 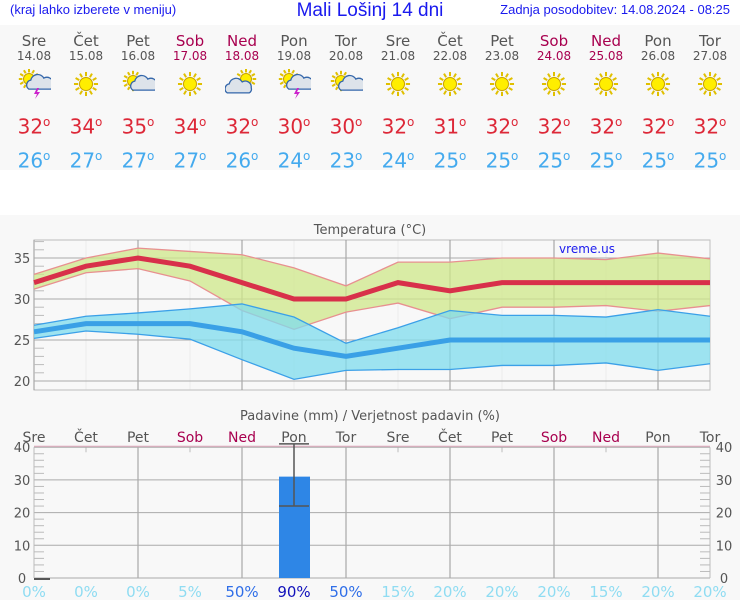 What do you see at coordinates (370, 416) in the screenshot?
I see `chart-title: Padavine (mm) / Verjetnost padavin (%)` at bounding box center [370, 416].